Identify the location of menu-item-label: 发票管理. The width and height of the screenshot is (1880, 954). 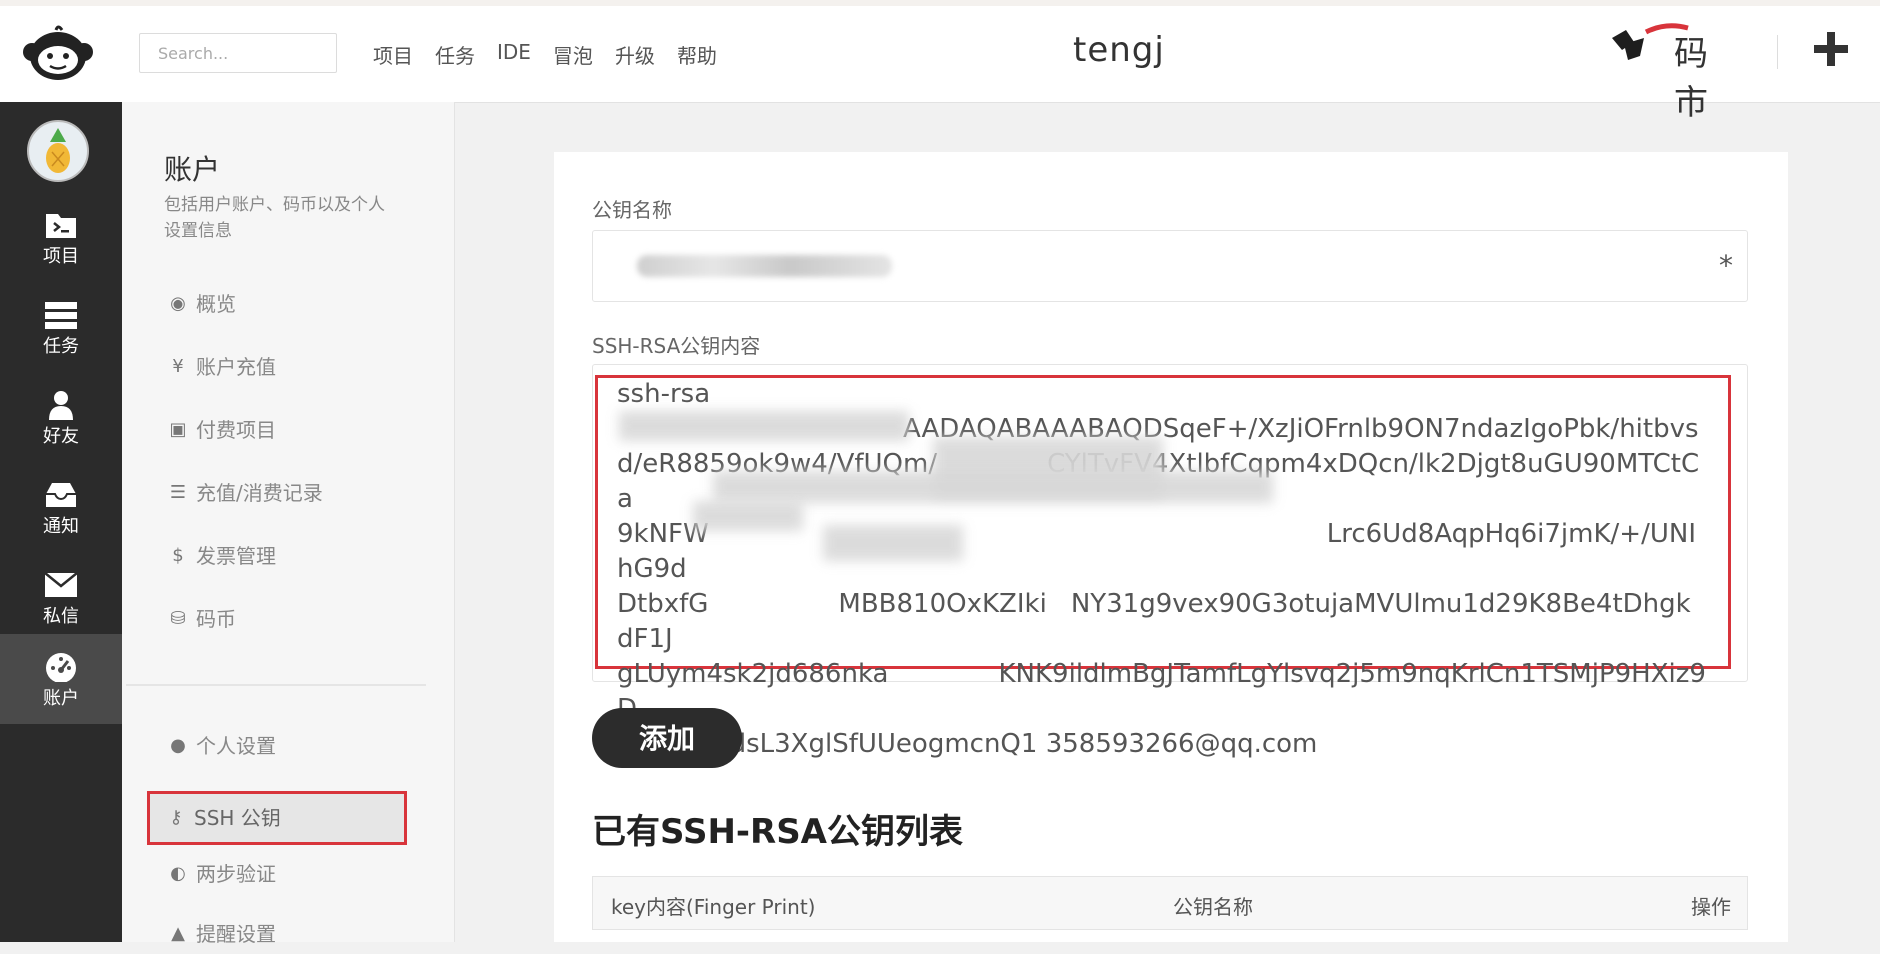
(236, 556).